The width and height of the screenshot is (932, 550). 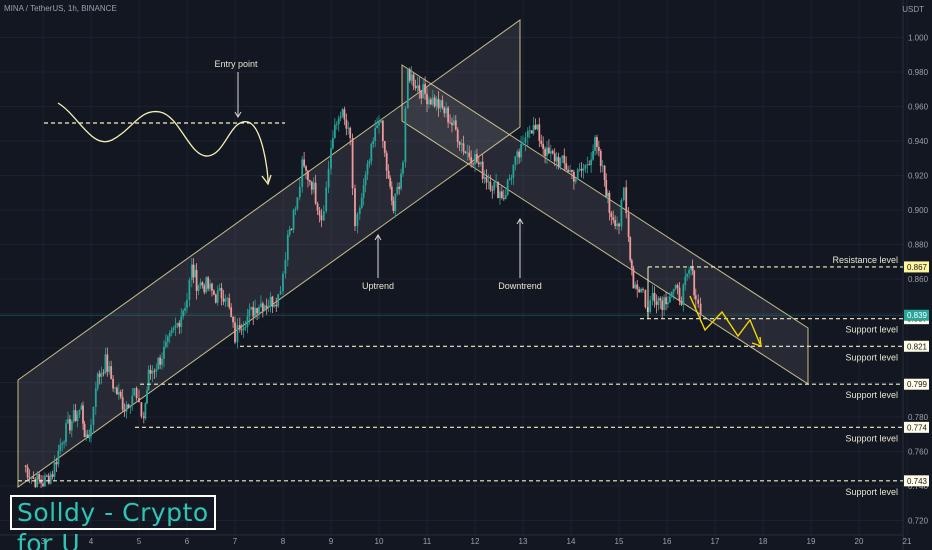 What do you see at coordinates (918, 176) in the screenshot?
I see `price-axis-tick: 0.920` at bounding box center [918, 176].